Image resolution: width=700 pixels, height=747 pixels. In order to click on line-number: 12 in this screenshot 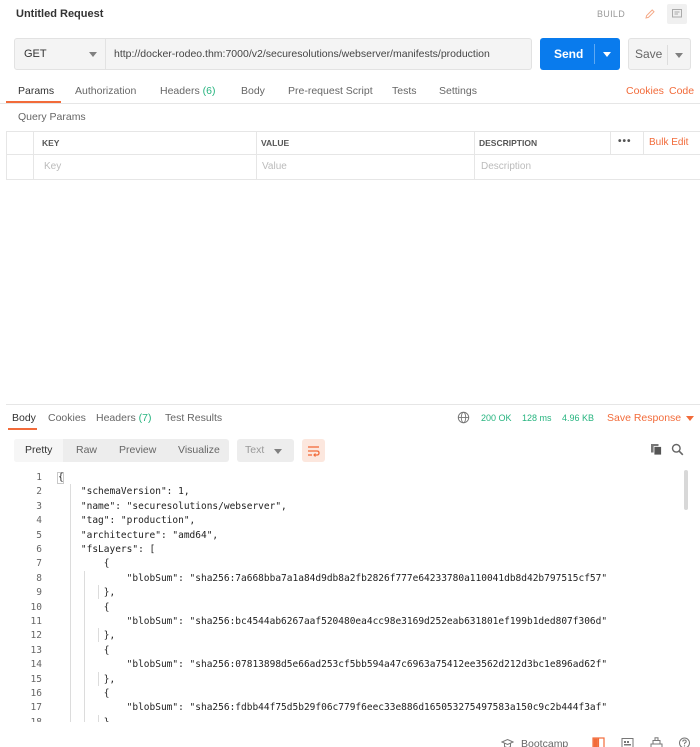, I will do `click(36, 636)`.